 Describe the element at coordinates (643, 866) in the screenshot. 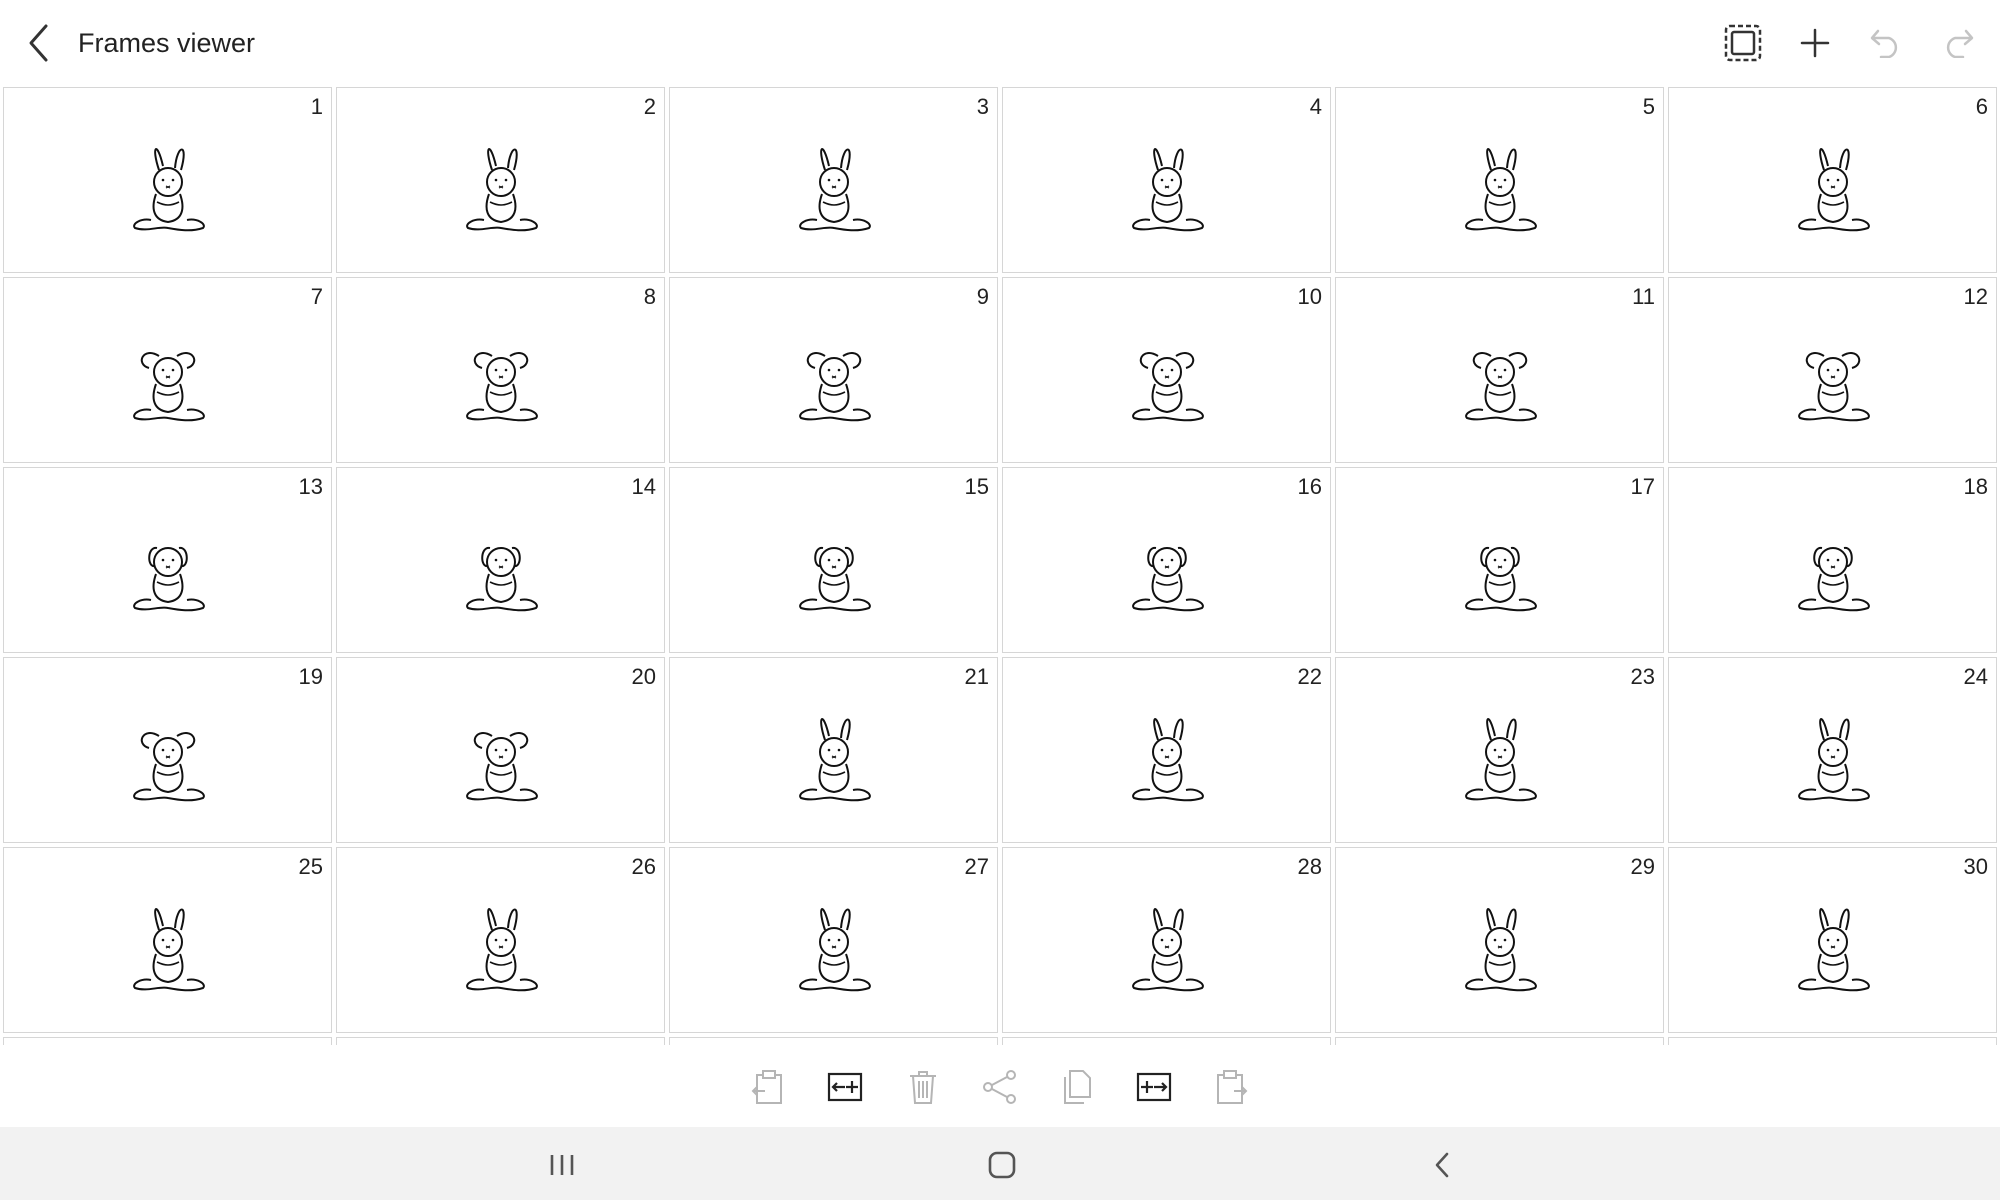

I see `frame-number: 26` at that location.